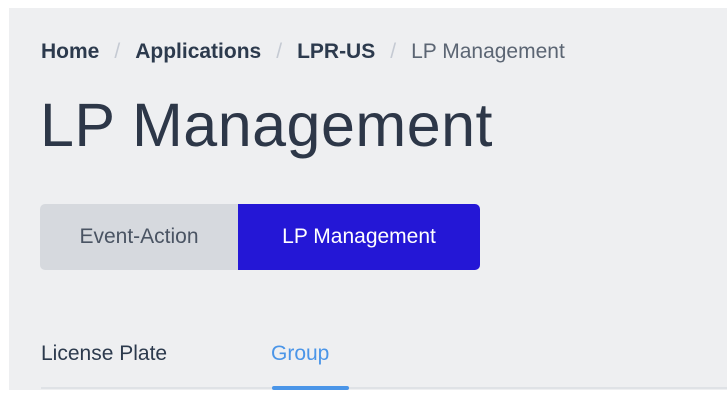  I want to click on page-title: LP Management, so click(267, 125).